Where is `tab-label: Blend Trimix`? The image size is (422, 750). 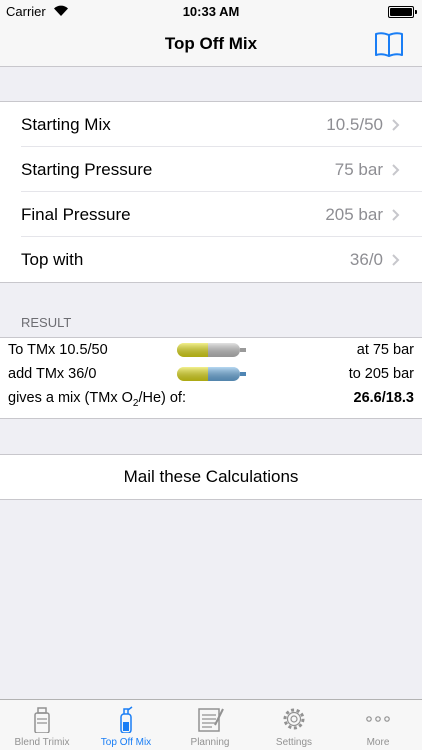 tab-label: Blend Trimix is located at coordinates (42, 742).